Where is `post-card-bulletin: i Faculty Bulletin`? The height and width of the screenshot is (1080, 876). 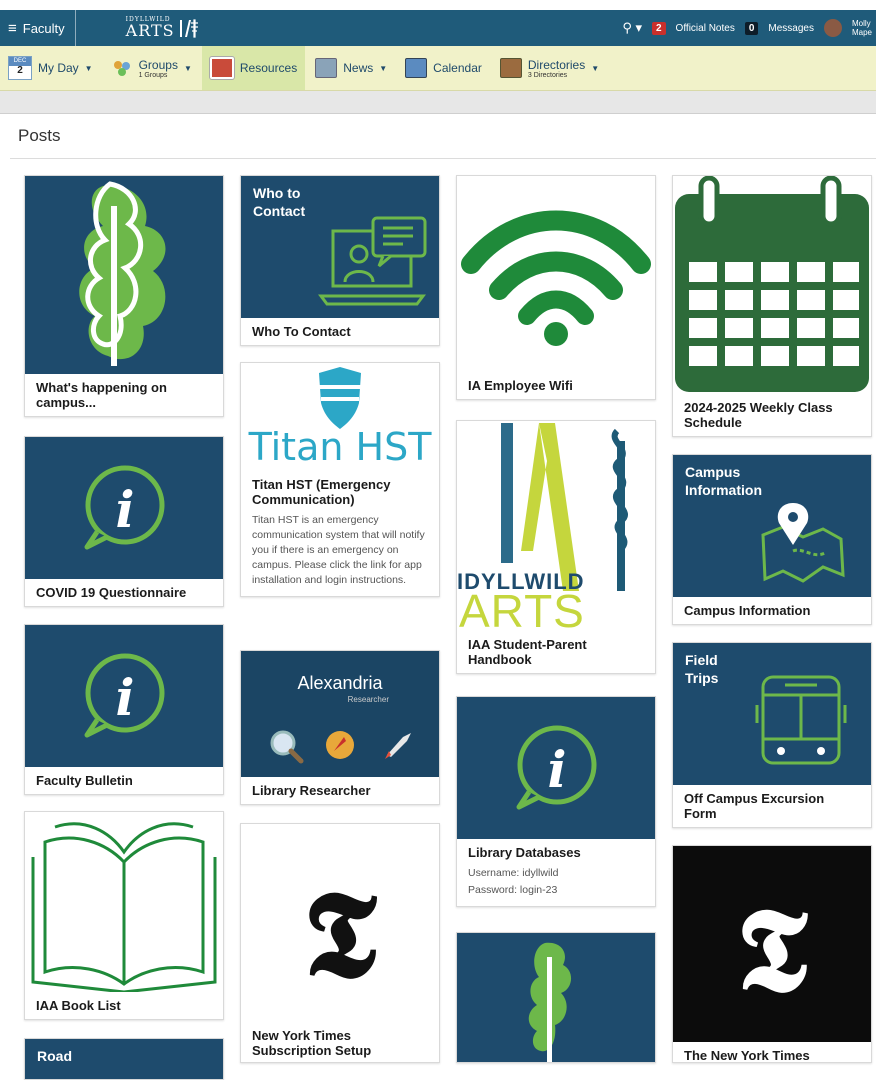 post-card-bulletin: i Faculty Bulletin is located at coordinates (124, 709).